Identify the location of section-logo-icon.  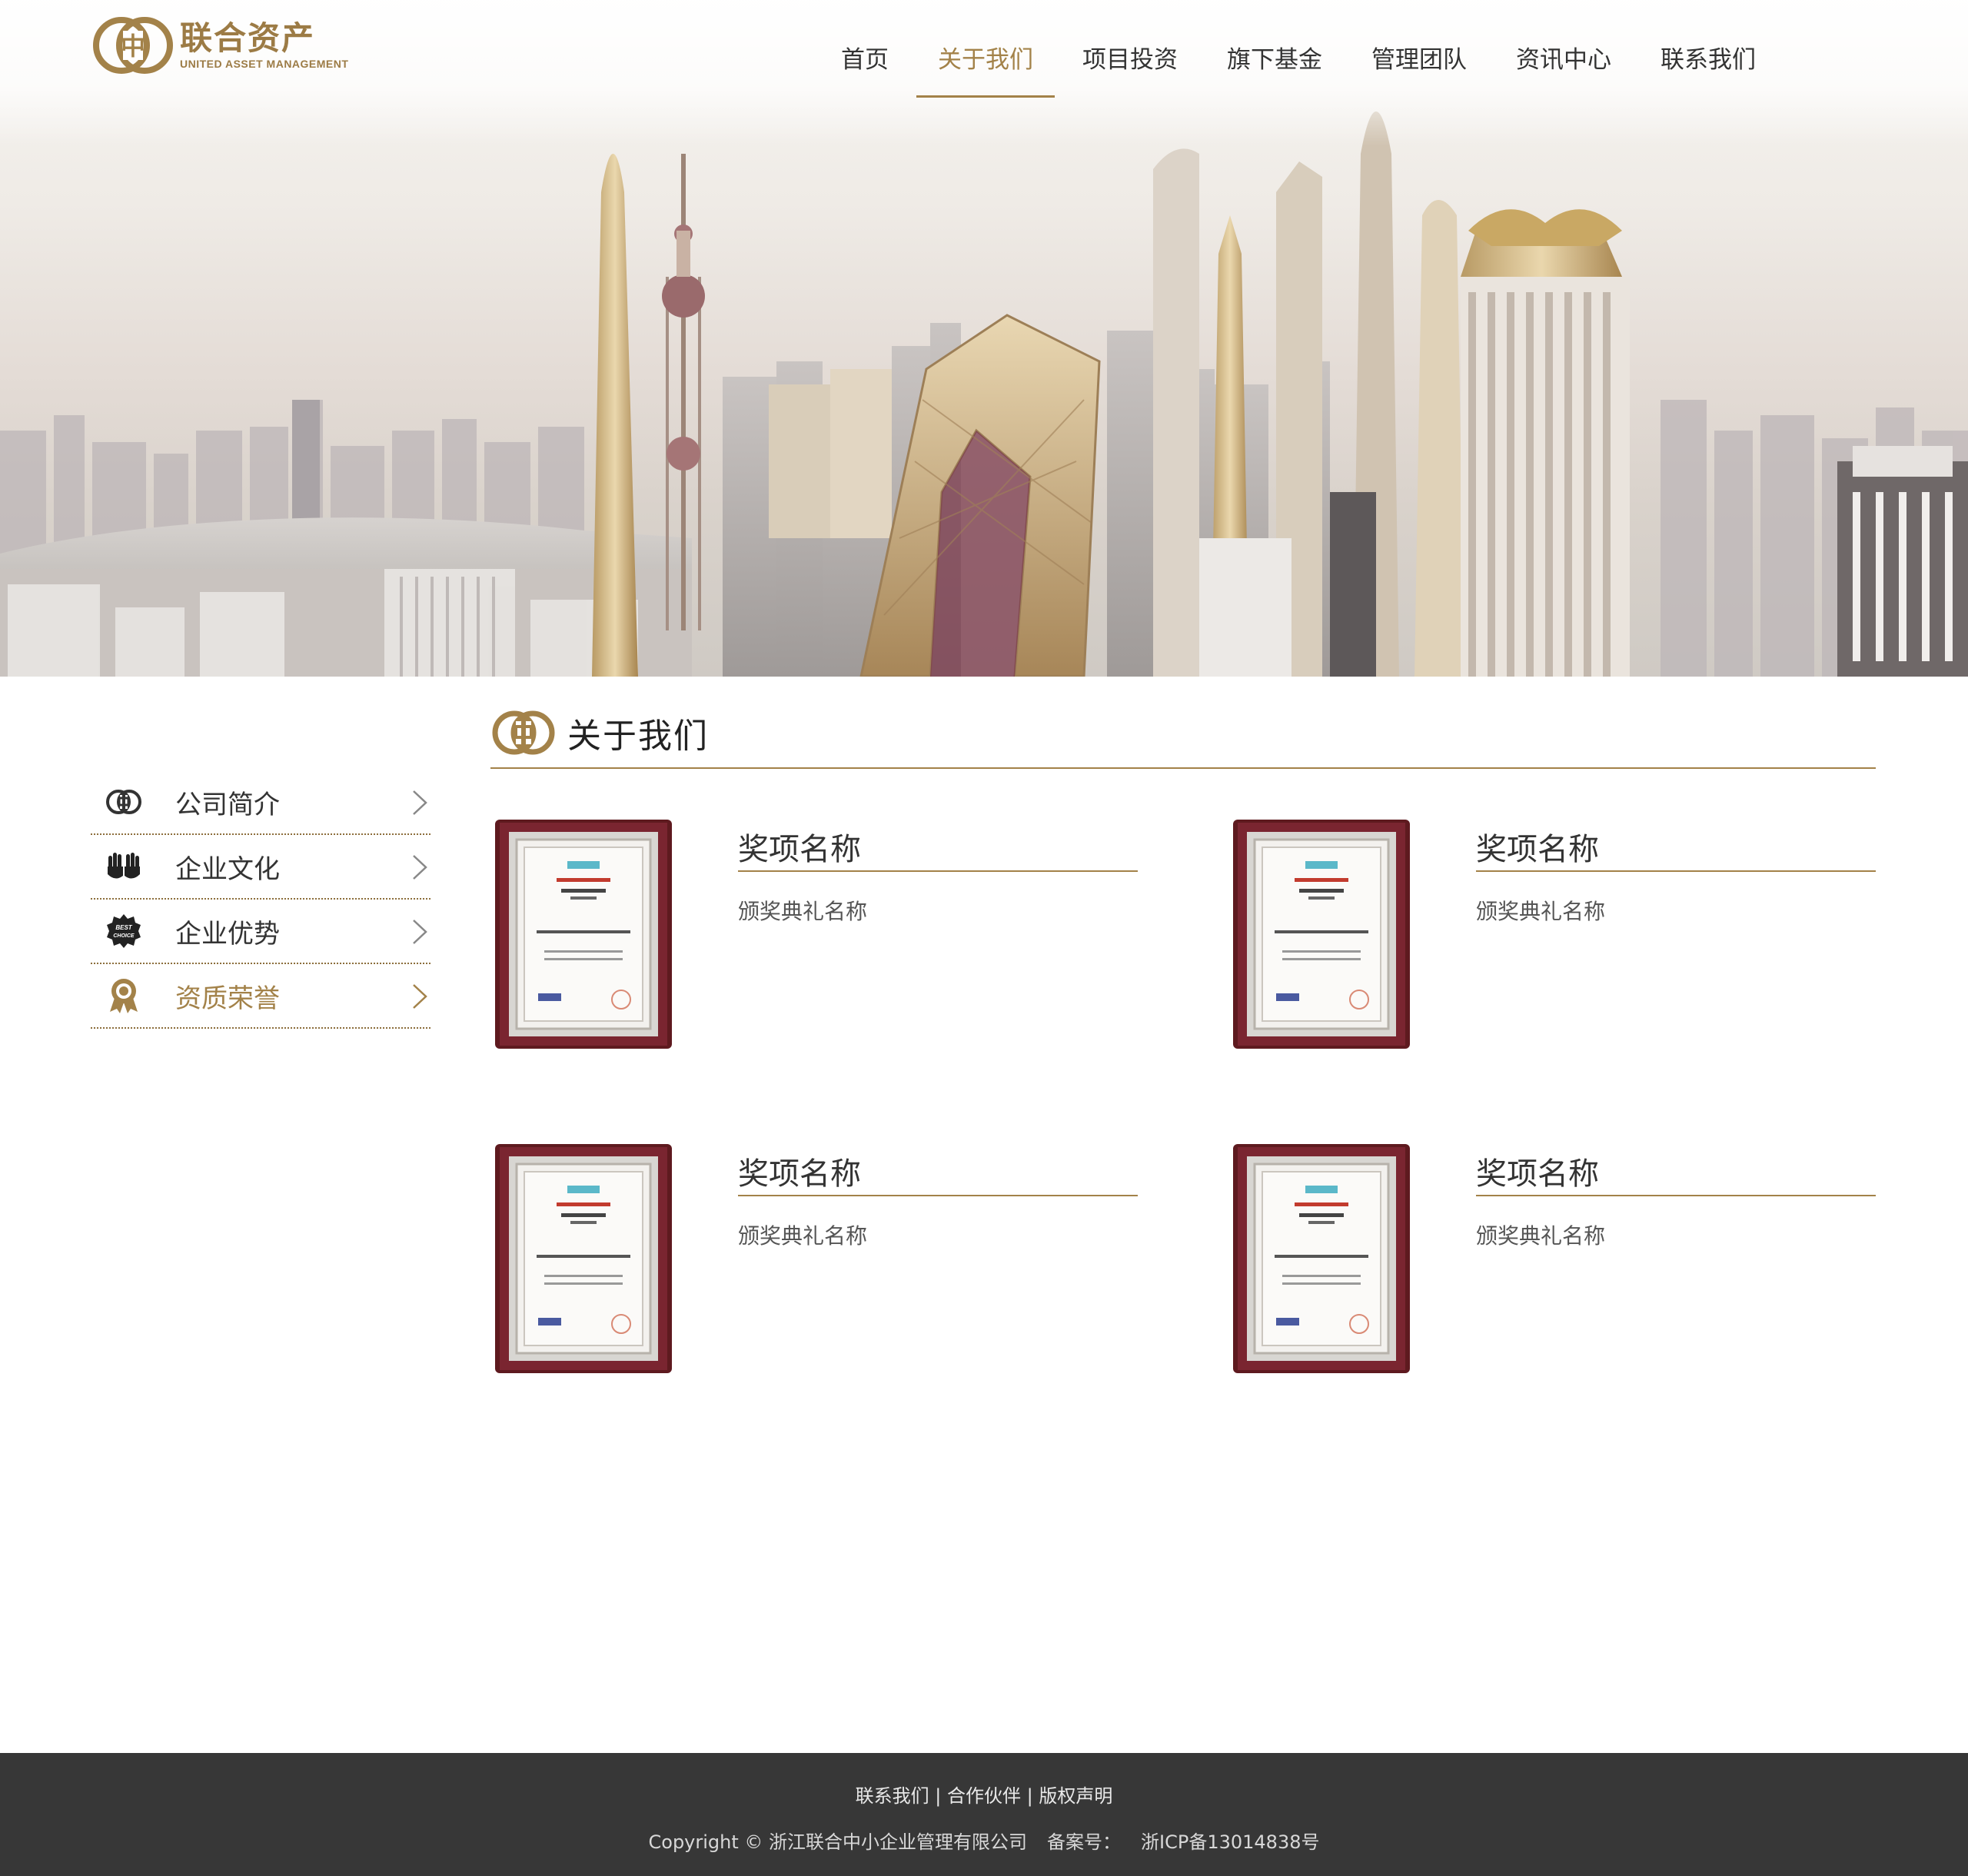
(523, 732).